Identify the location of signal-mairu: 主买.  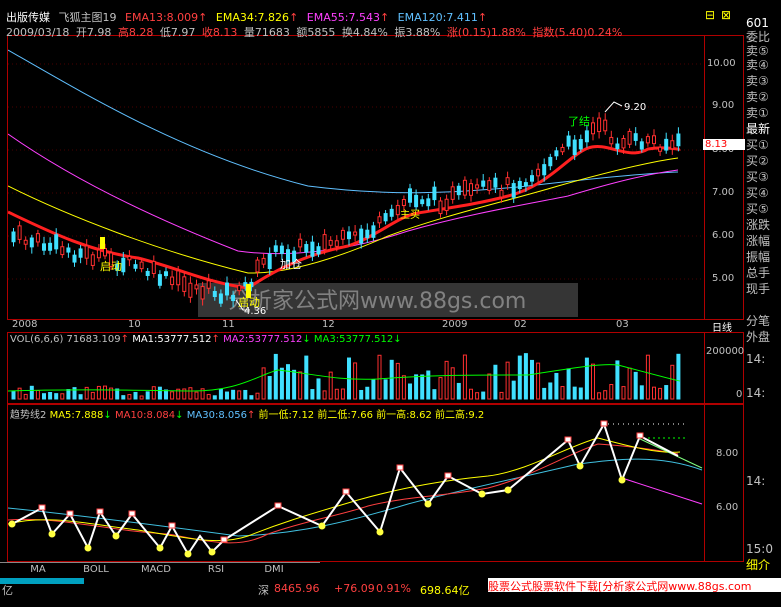
(410, 215).